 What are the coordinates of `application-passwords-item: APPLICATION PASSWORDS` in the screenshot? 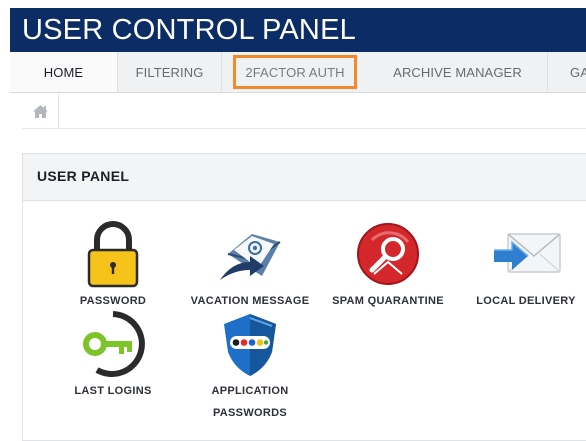 It's located at (250, 366).